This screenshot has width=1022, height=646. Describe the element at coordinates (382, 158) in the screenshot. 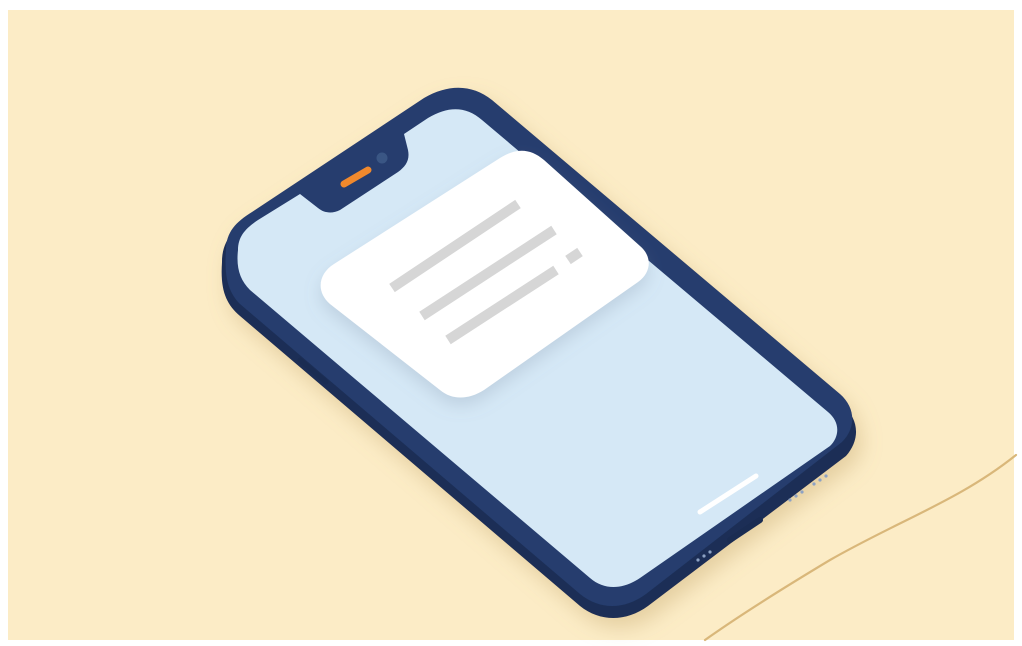

I see `front-camera` at that location.